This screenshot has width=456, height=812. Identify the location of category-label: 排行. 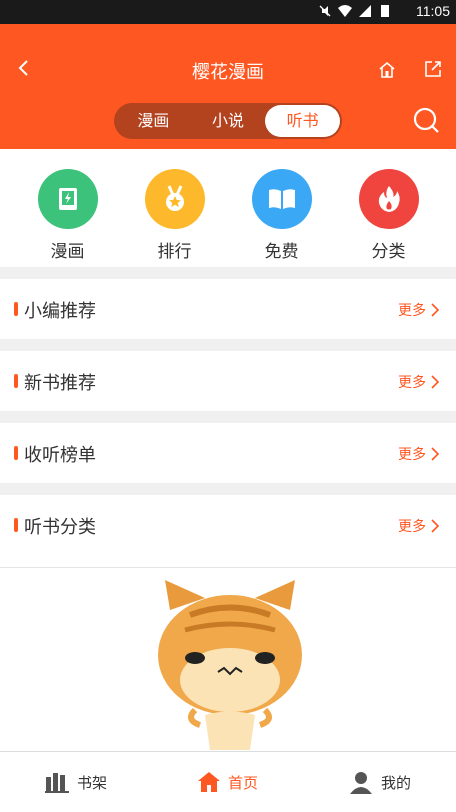
(174, 252).